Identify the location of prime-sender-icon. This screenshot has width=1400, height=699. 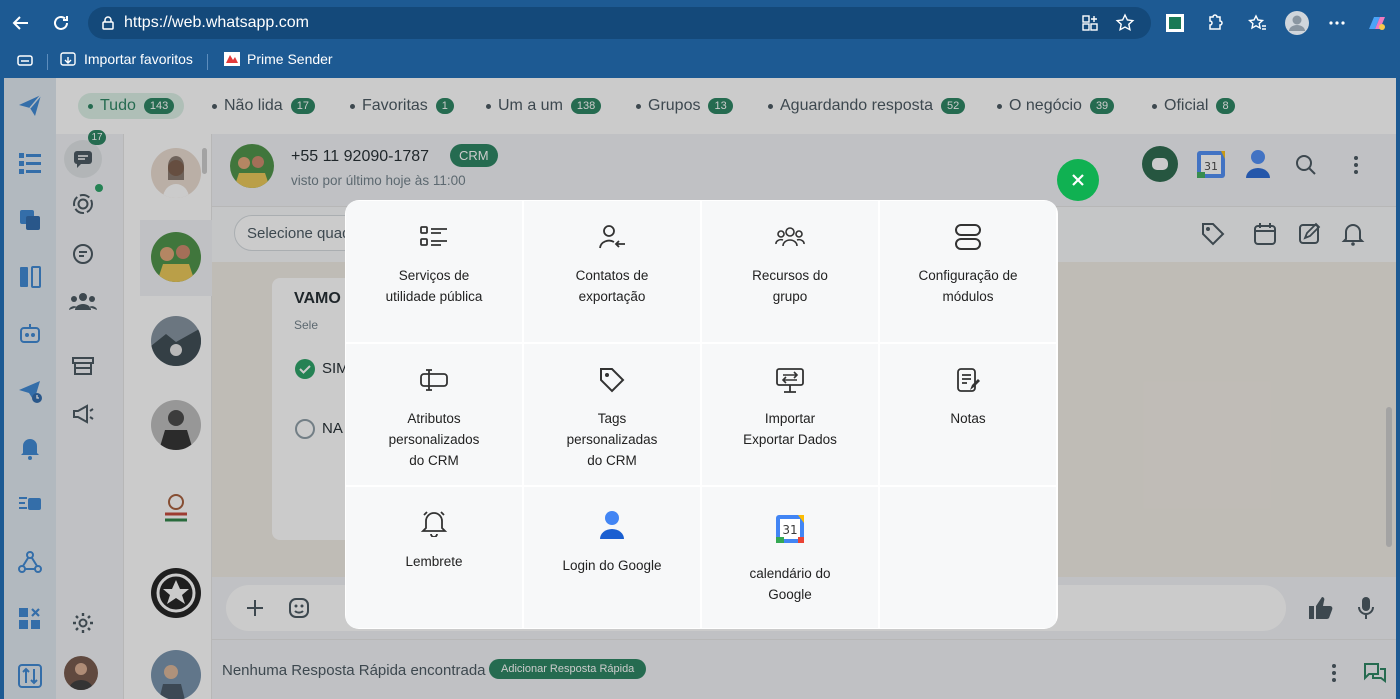
(232, 59).